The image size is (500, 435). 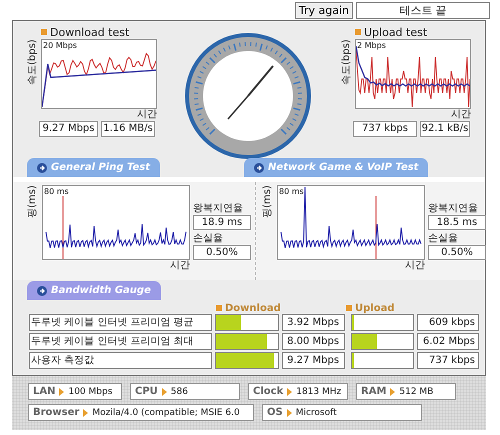 I want to click on name-field: 두루넷 케이블 인터넷 프리미엄 평균, so click(x=120, y=322).